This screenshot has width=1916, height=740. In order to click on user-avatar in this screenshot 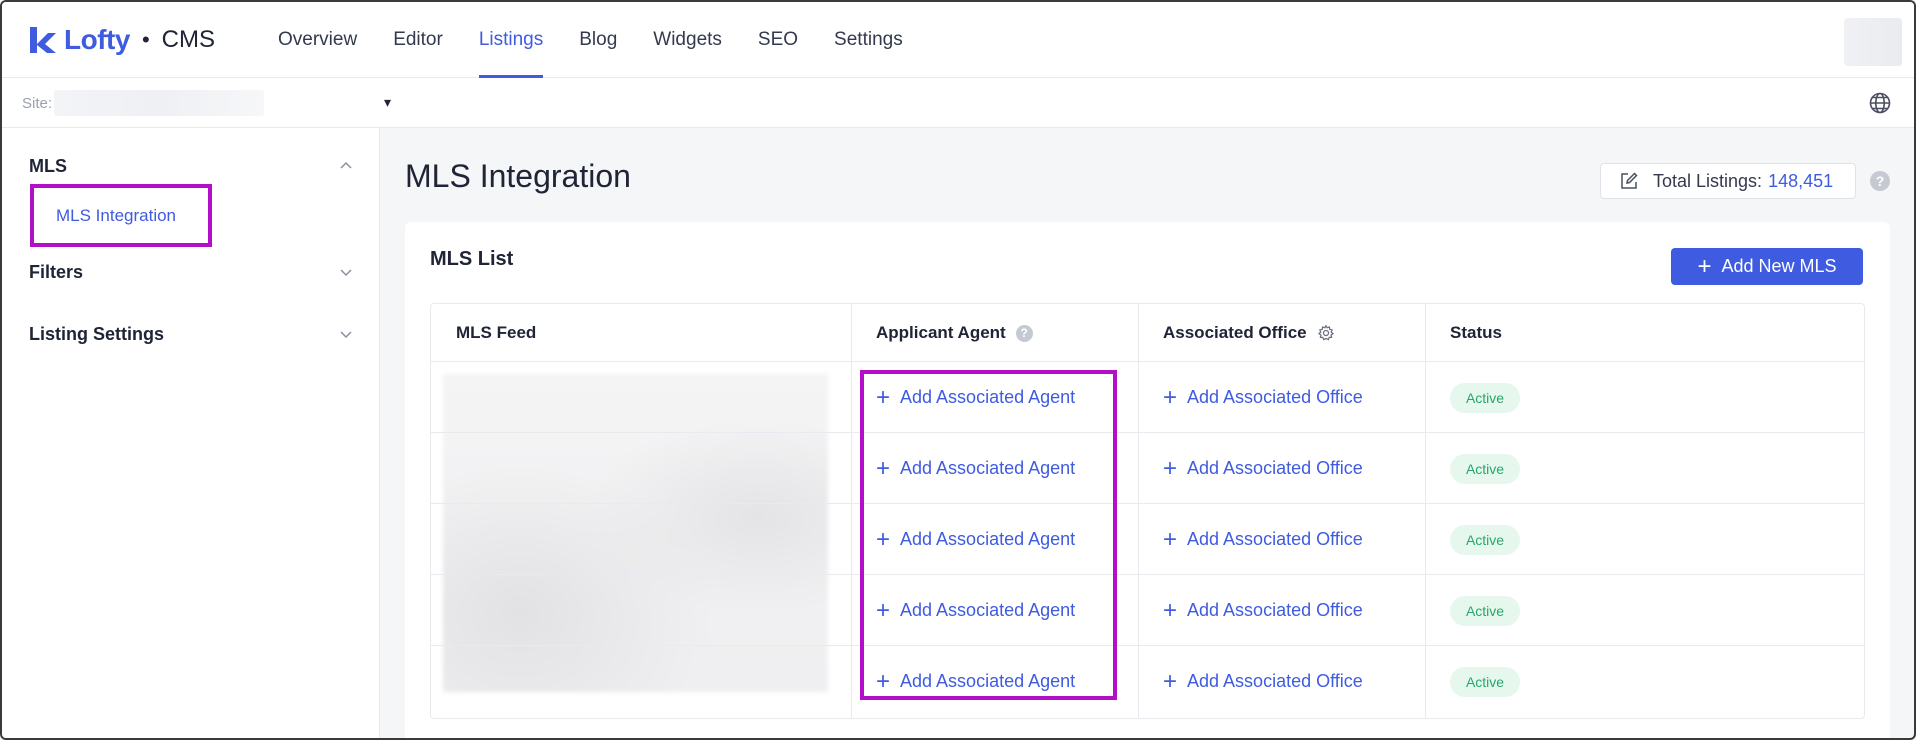, I will do `click(1873, 42)`.